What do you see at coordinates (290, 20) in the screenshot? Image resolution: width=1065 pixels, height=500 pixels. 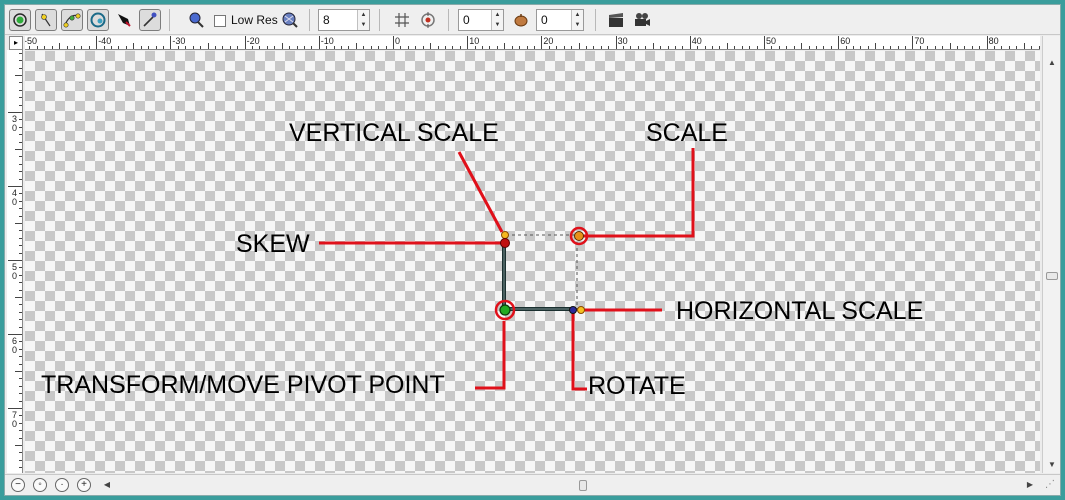 I see `render-preview-button` at bounding box center [290, 20].